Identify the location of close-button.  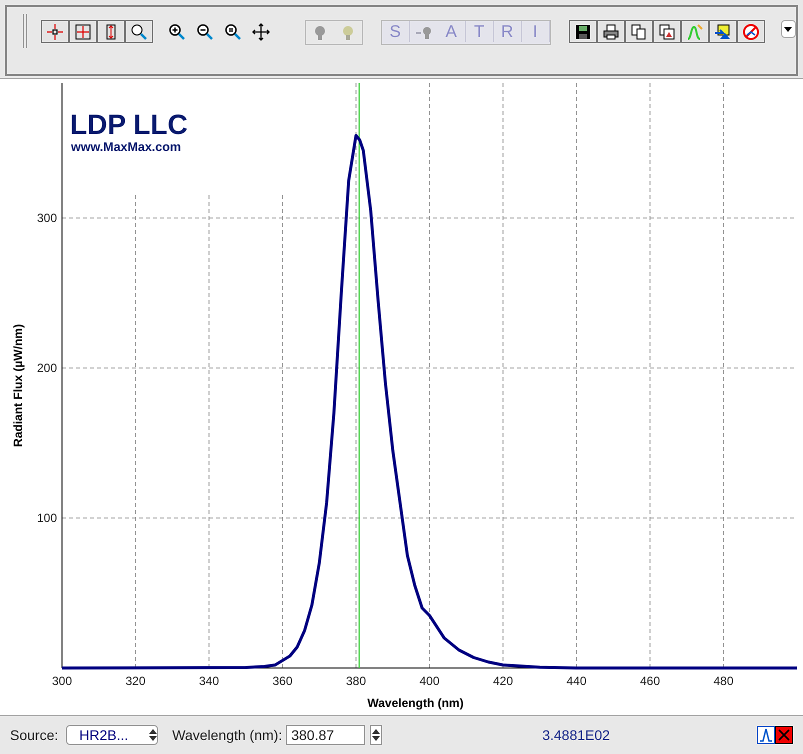
(784, 735).